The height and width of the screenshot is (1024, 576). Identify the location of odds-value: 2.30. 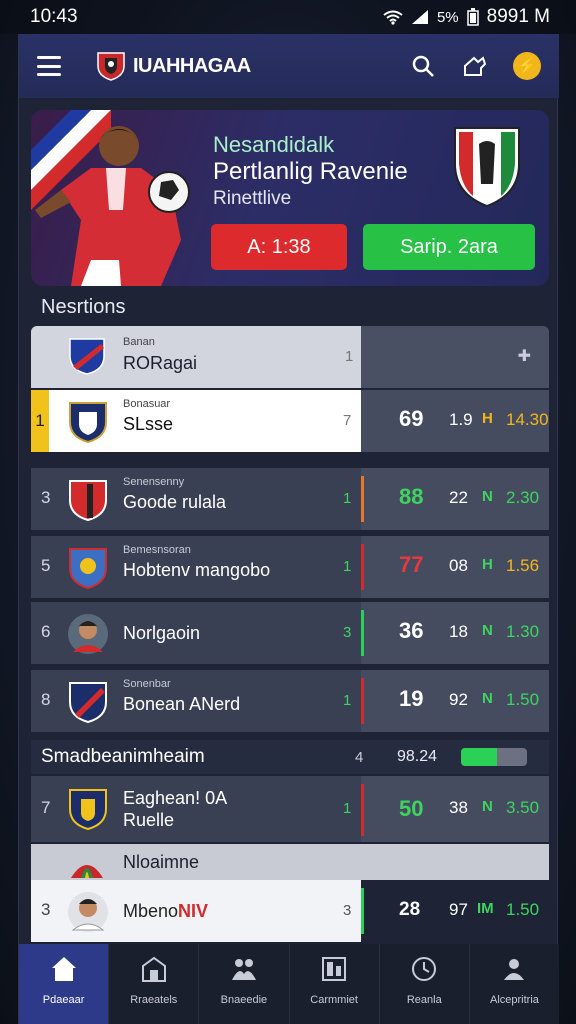
(522, 498).